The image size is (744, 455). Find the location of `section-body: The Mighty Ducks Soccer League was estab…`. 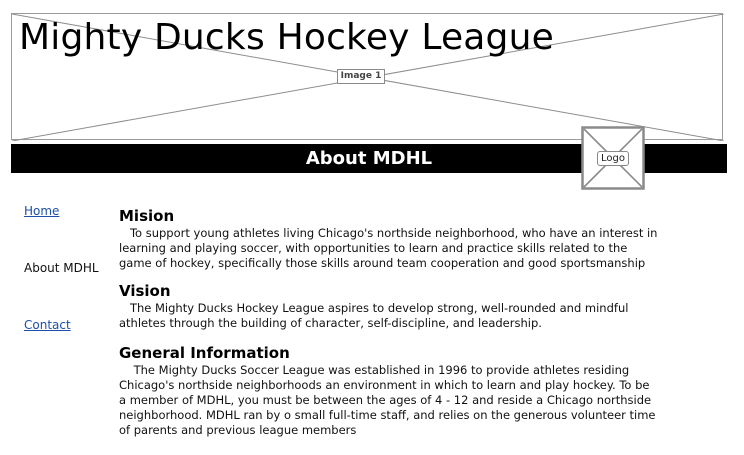

section-body: The Mighty Ducks Soccer League was estab… is located at coordinates (387, 400).